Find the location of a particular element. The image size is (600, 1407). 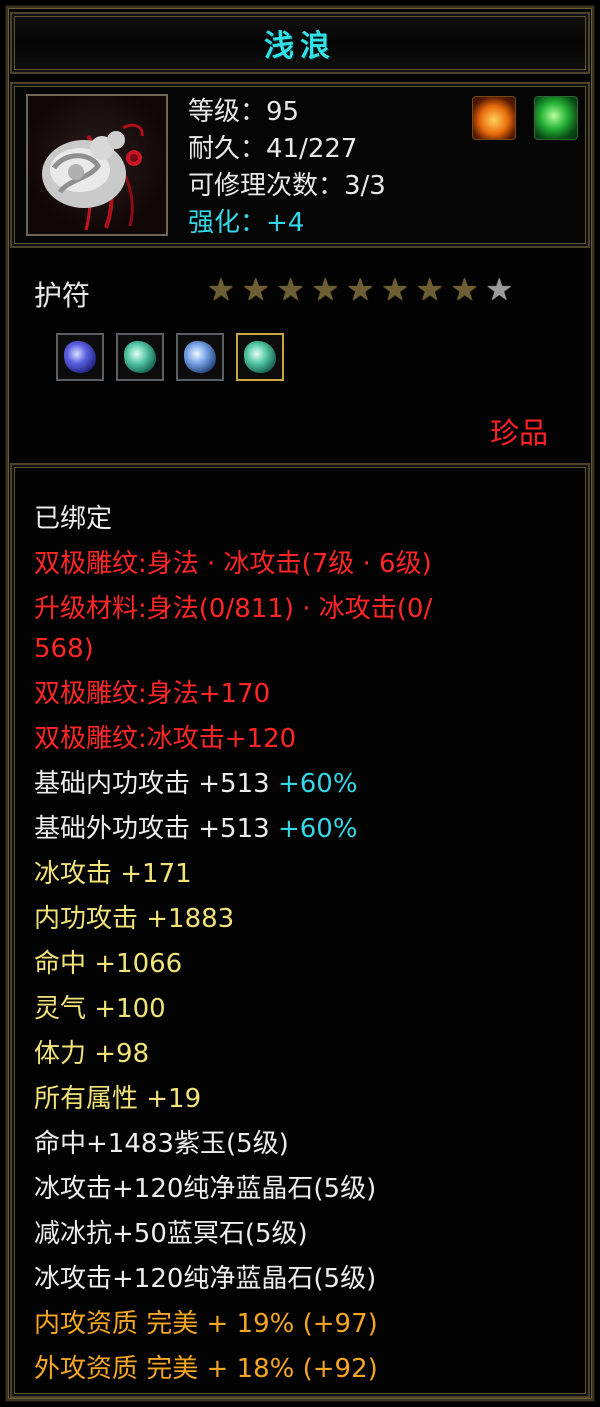

quality-inner: 内攻资质 完美 + 19% (+97) is located at coordinates (206, 1324).